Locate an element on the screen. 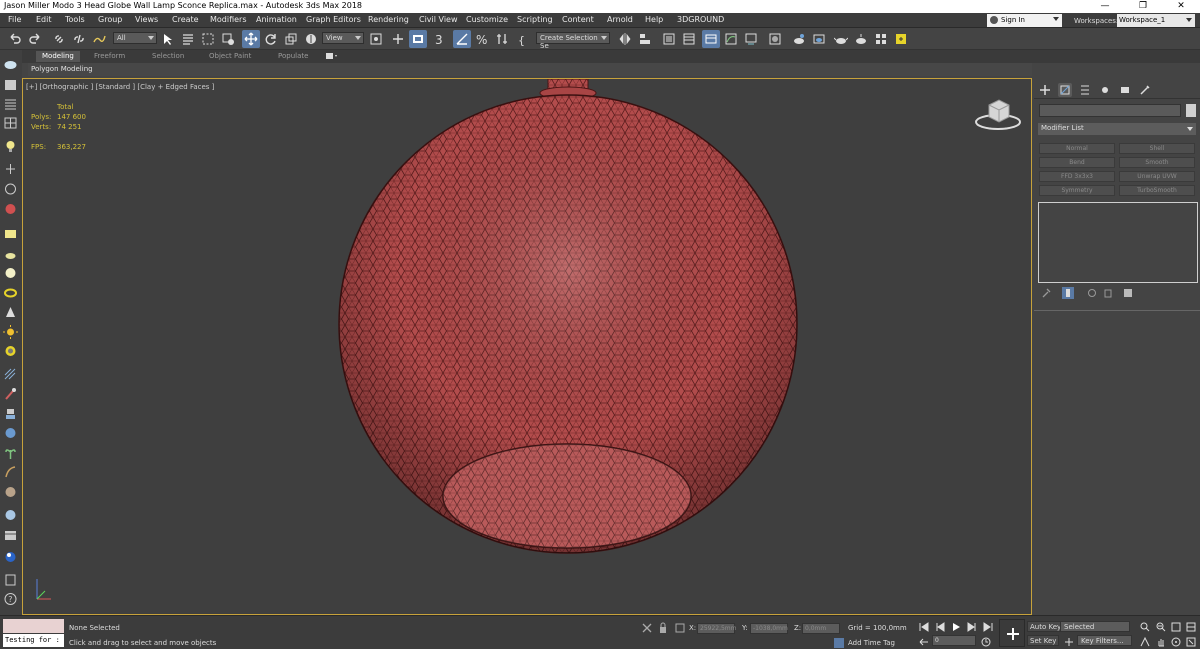 This screenshot has width=1200, height=649. time-tag-icon is located at coordinates (839, 643).